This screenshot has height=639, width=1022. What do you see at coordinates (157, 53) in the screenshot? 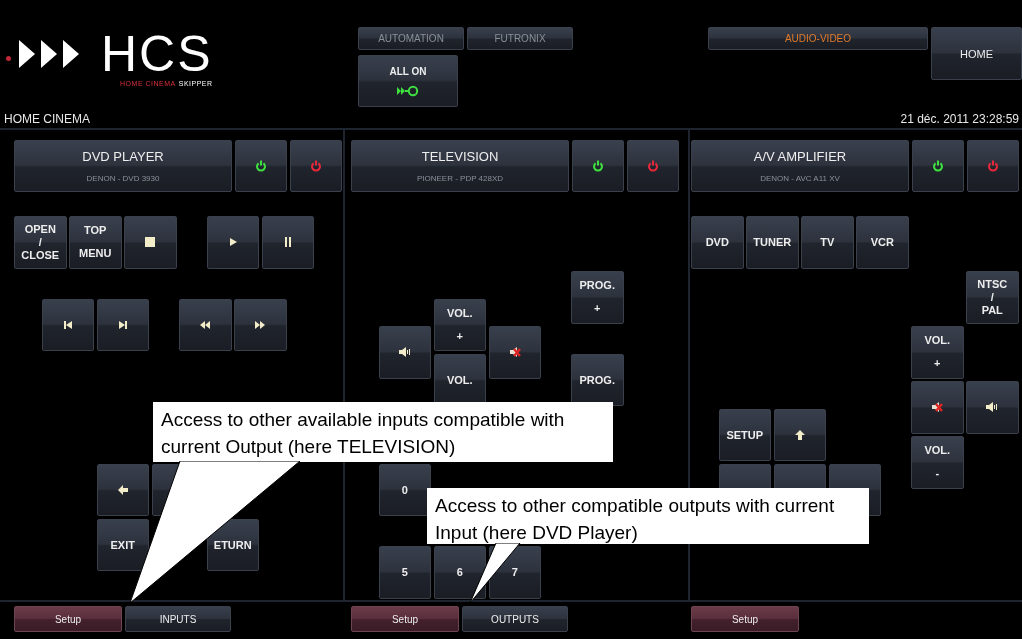
I see `logo-text: HCS` at bounding box center [157, 53].